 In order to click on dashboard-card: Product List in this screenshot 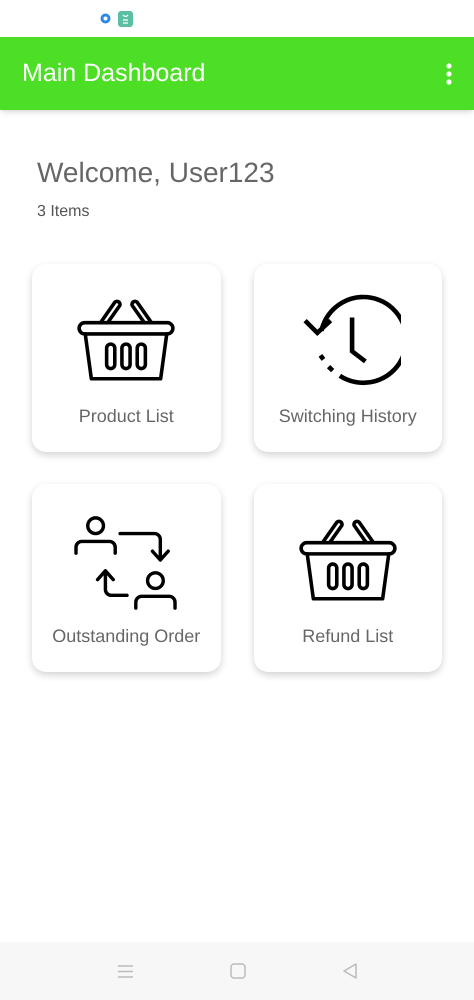, I will do `click(126, 358)`.